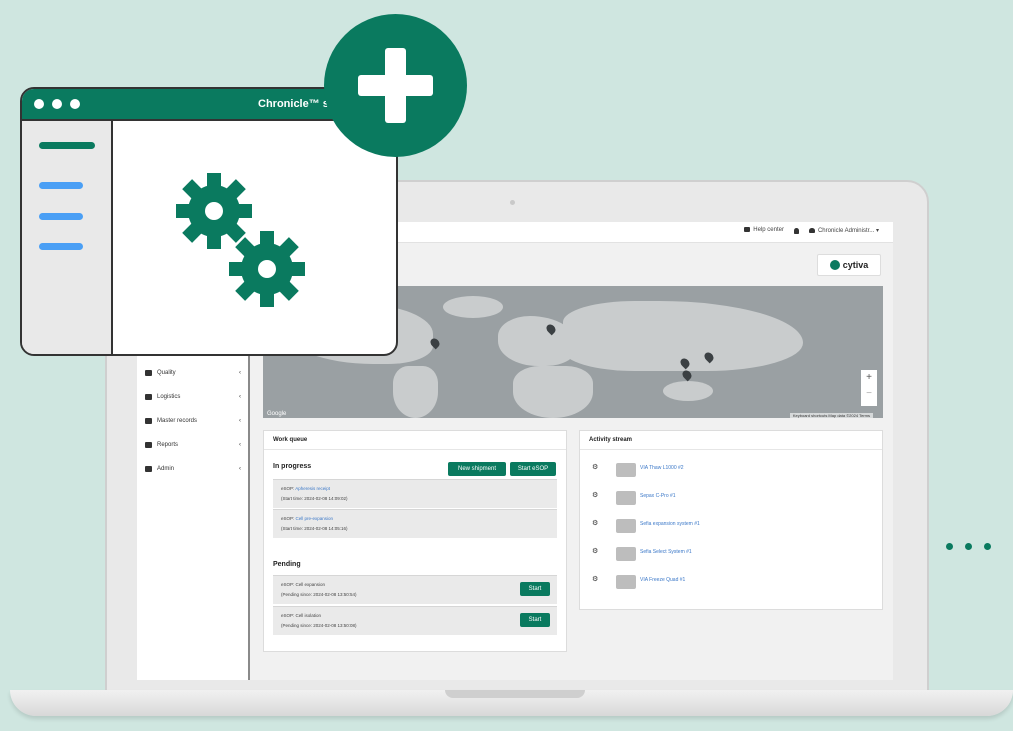 This screenshot has width=1013, height=731. Describe the element at coordinates (319, 625) in the screenshot. I see `pending-since: (Pending since: 2024-02-08 13:50:08)` at that location.